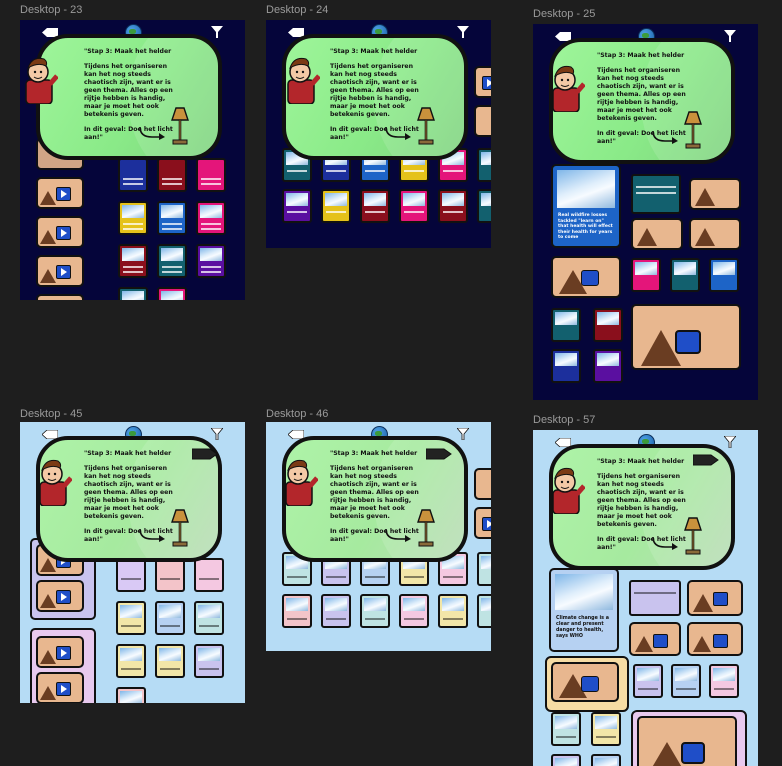  Describe the element at coordinates (51, 414) in the screenshot. I see `frame-label-desktop-45: Desktop - 45` at that location.